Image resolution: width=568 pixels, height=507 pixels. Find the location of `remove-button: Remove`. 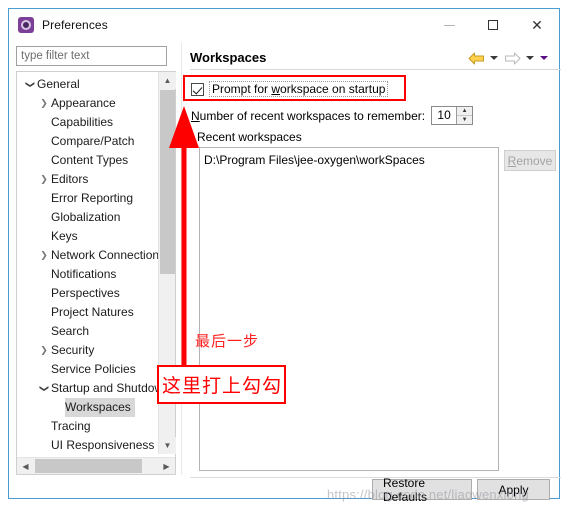

remove-button: Remove is located at coordinates (530, 160).